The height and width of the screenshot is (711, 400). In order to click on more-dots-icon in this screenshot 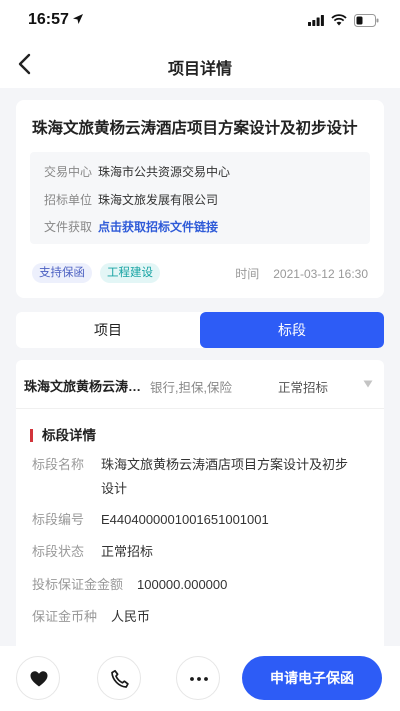, I will do `click(199, 679)`.